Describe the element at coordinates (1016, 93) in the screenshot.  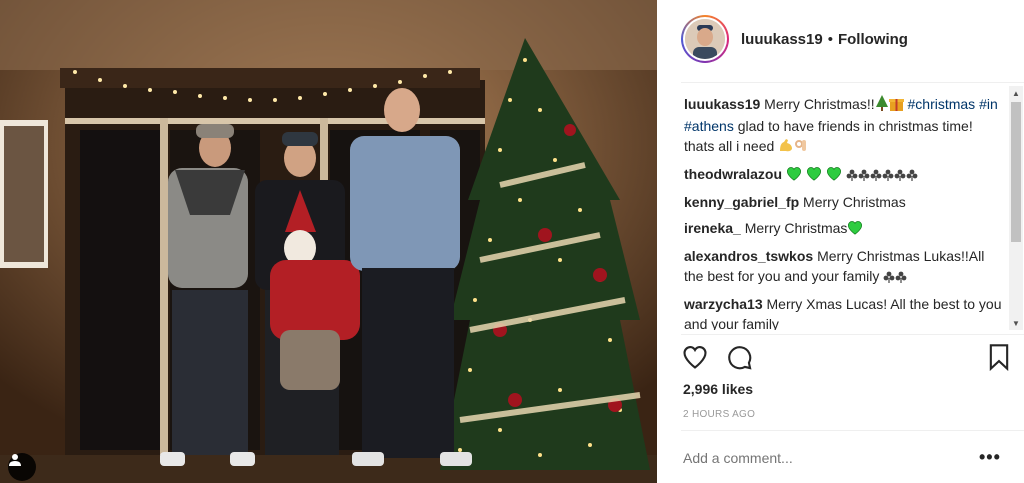
I see `scroll-up-icon: ▲` at that location.